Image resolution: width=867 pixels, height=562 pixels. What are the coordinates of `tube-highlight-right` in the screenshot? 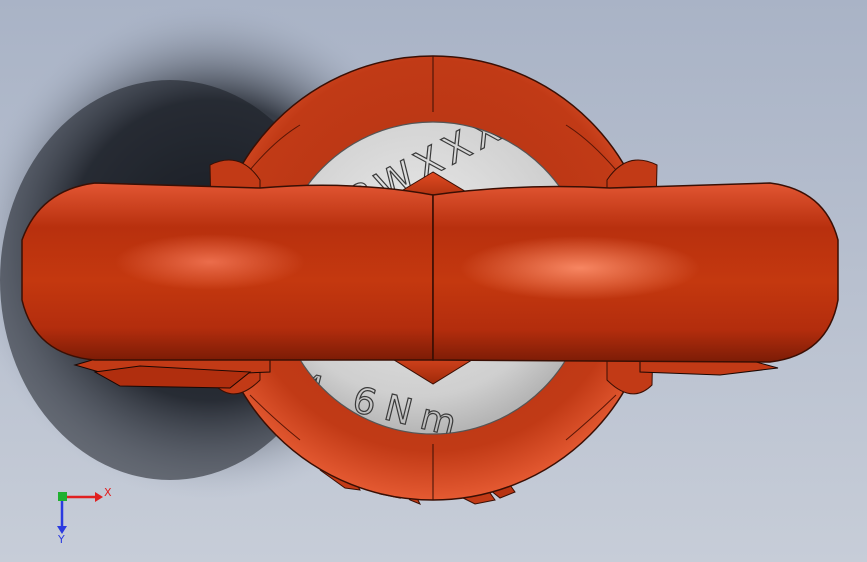 It's located at (580, 268).